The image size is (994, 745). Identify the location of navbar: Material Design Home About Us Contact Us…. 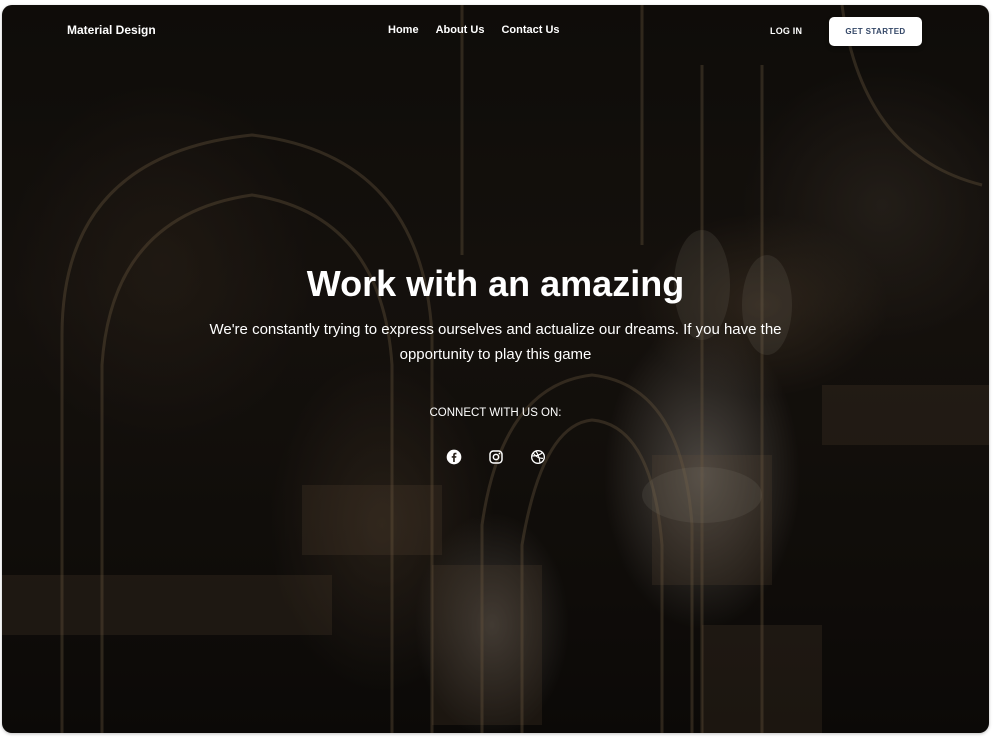
(495, 32).